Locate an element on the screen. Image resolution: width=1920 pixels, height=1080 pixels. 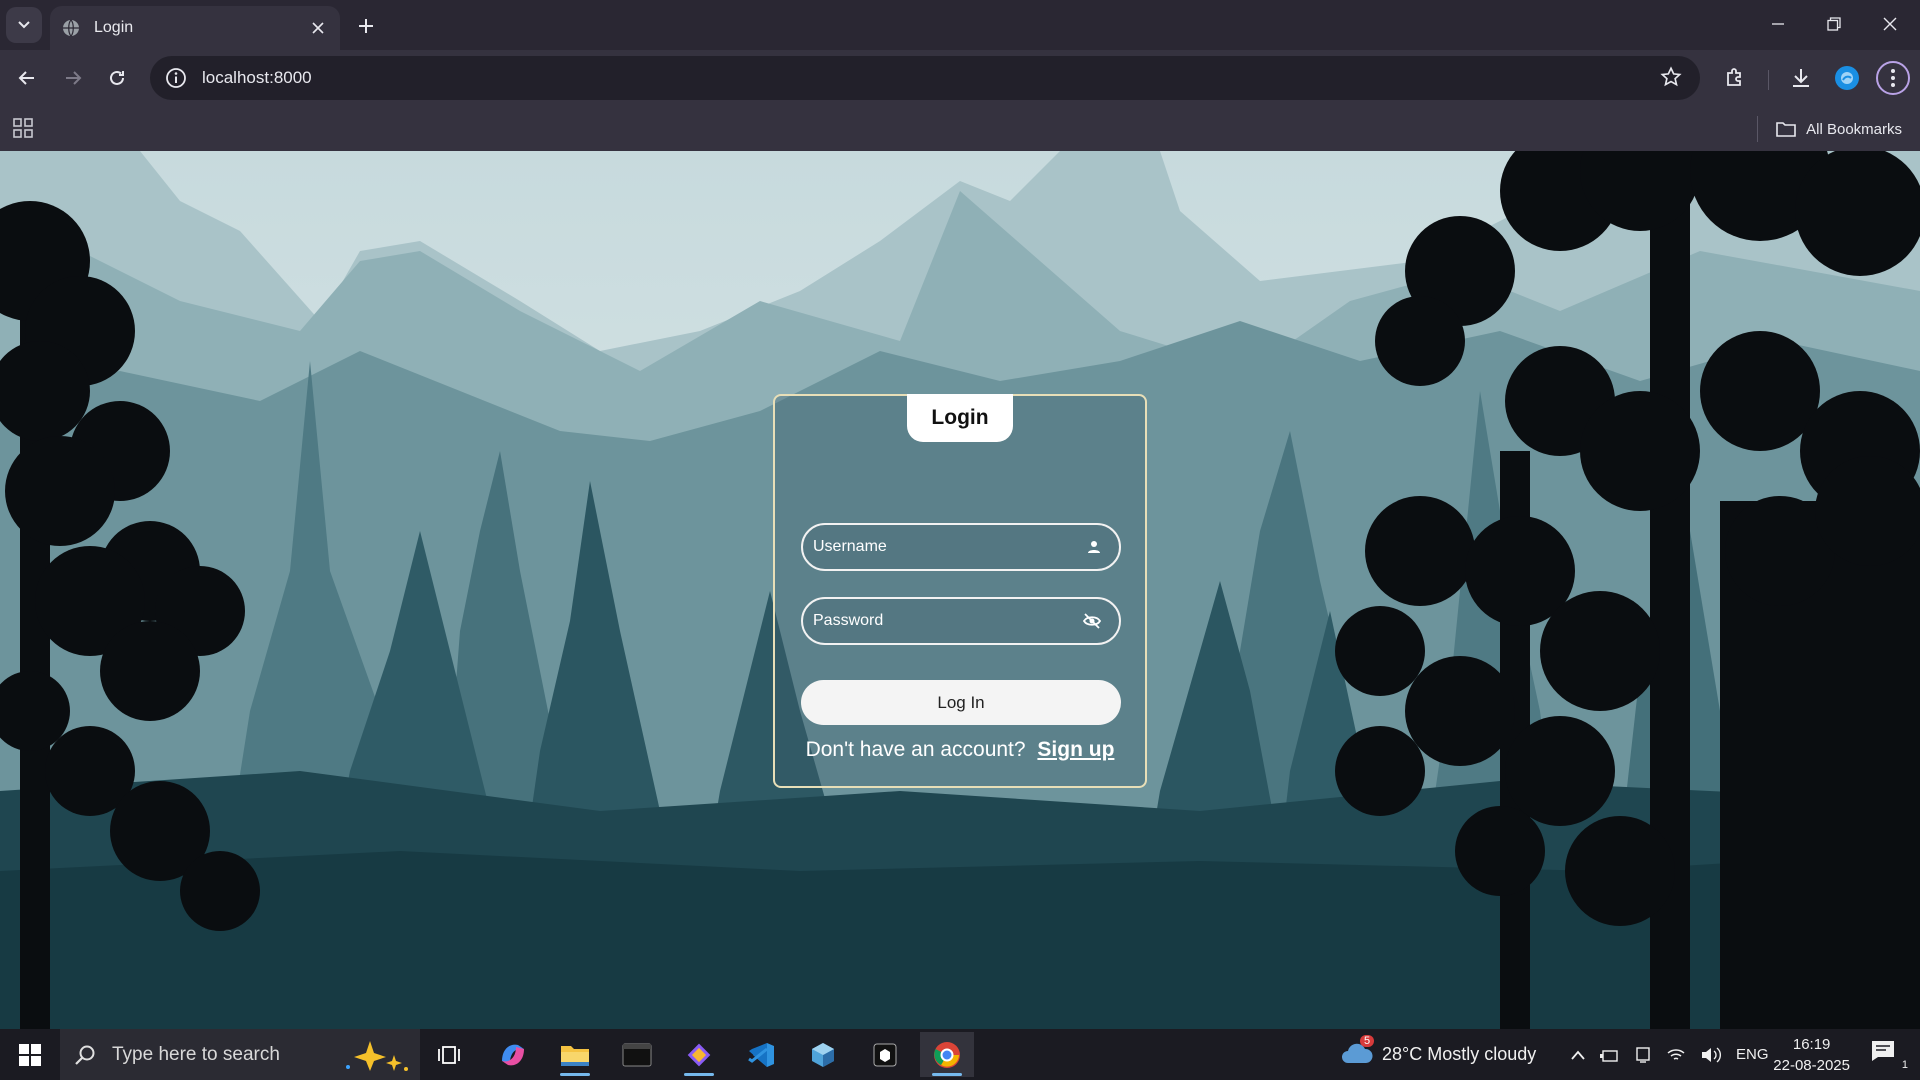
puzzle-icon is located at coordinates (1734, 77).